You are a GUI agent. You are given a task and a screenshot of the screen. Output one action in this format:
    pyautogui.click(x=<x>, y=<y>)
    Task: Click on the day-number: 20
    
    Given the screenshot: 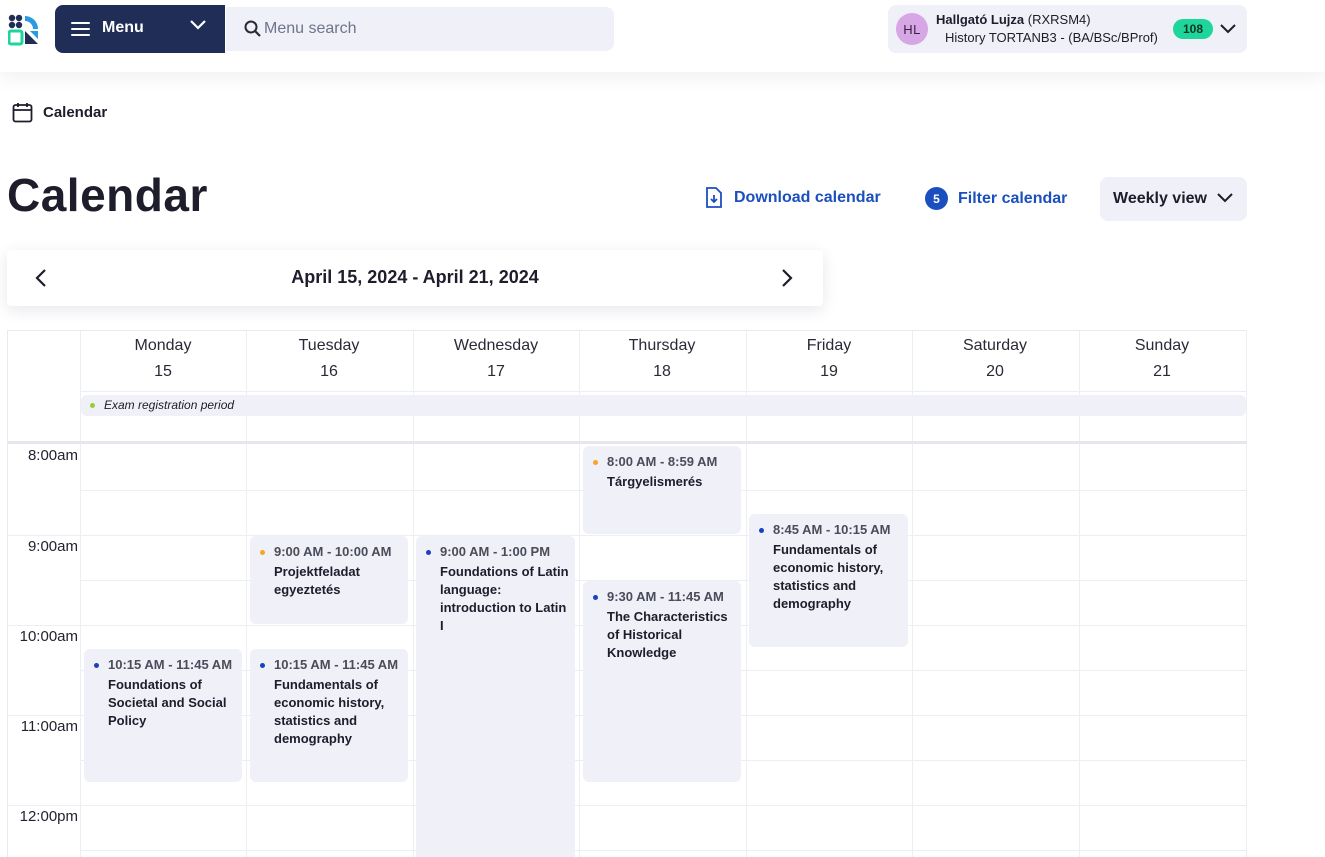 What is the action you would take?
    pyautogui.click(x=995, y=371)
    